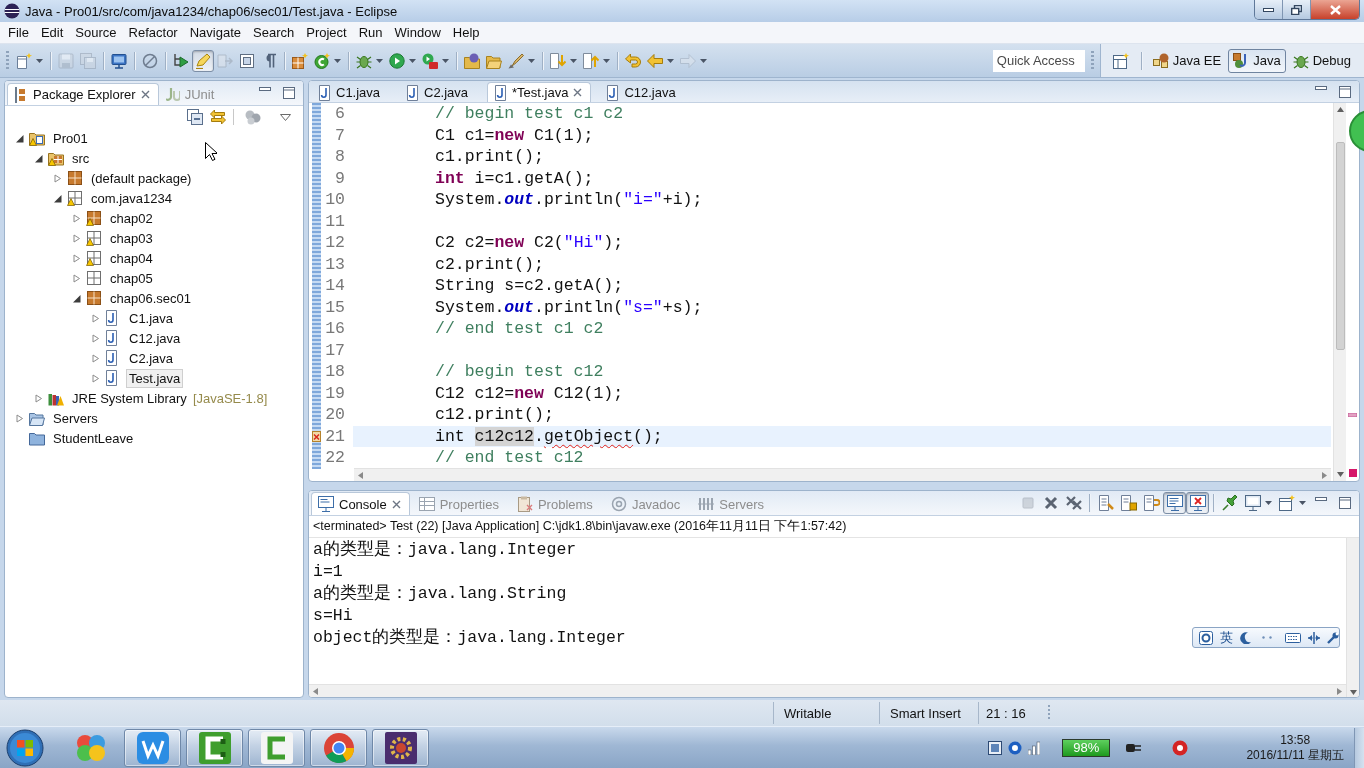 This screenshot has width=1364, height=768. What do you see at coordinates (1120, 60) in the screenshot?
I see `window-plus-icon` at bounding box center [1120, 60].